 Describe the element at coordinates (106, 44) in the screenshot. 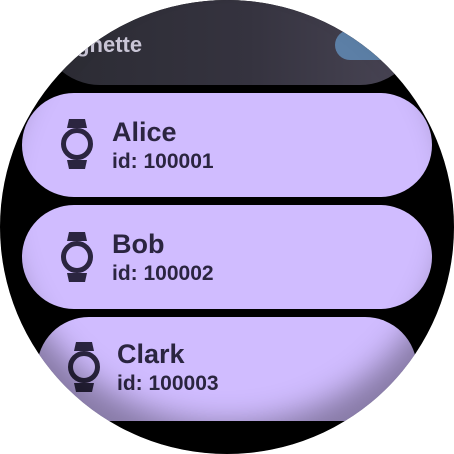

I see `vignette-label: ignette` at that location.